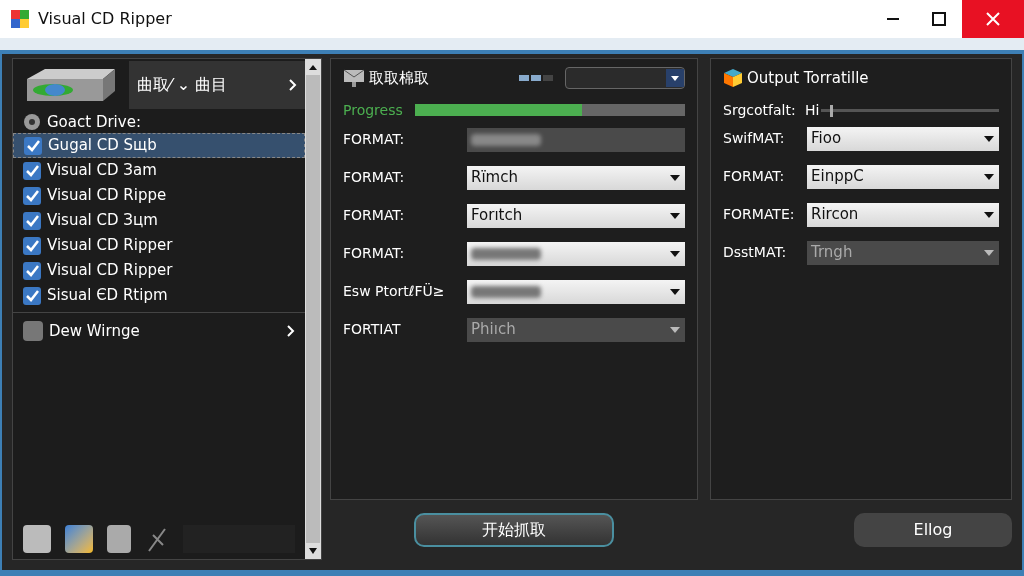  Describe the element at coordinates (514, 530) in the screenshot. I see `start-button: 开始抓取` at that location.